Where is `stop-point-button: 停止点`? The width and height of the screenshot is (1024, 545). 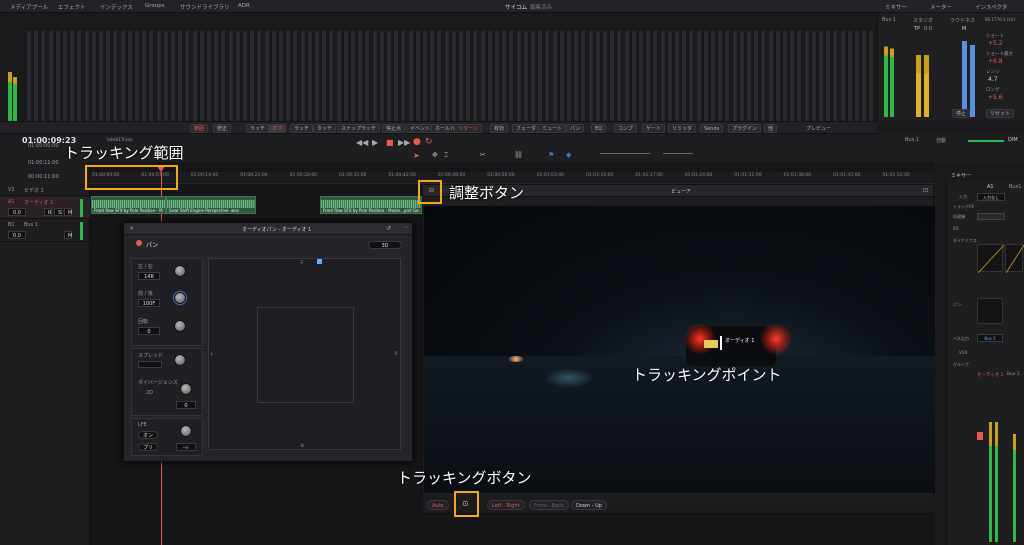 stop-point-button: 停止点 is located at coordinates (394, 128).